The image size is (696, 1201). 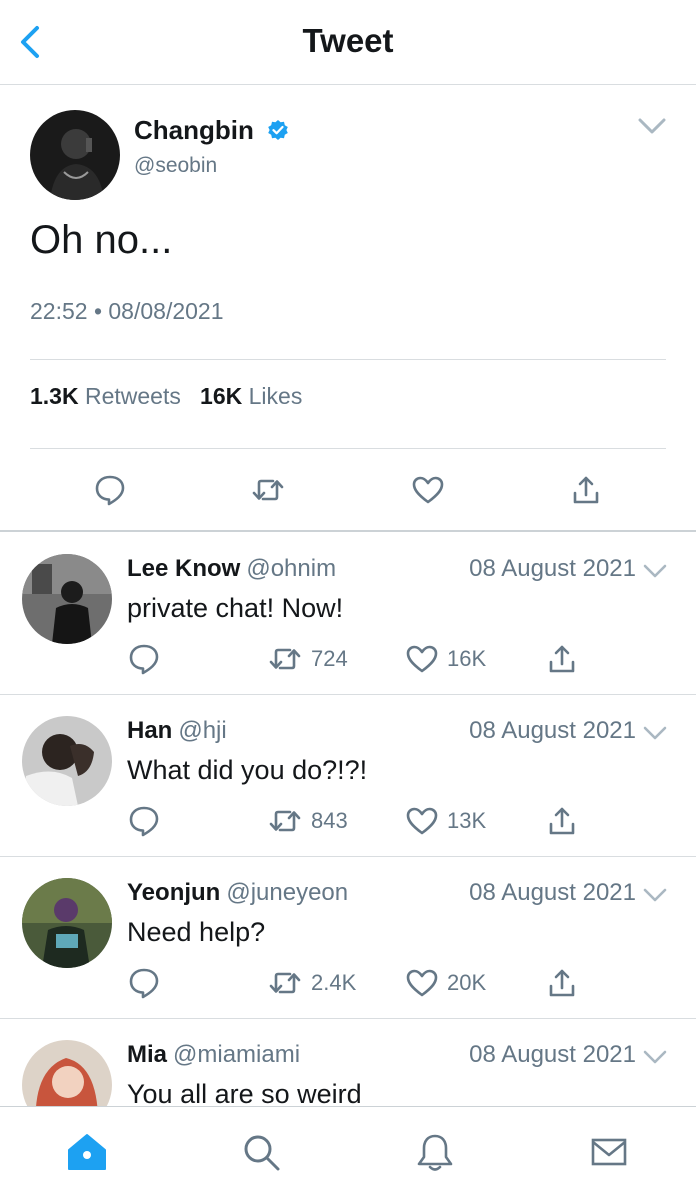 I want to click on reply-text: What did you do?!?!, so click(x=247, y=770).